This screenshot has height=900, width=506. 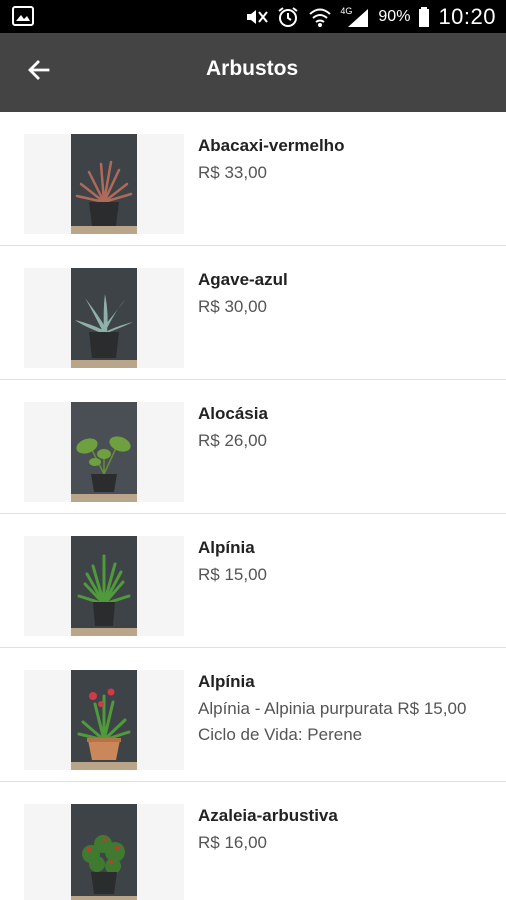 What do you see at coordinates (268, 815) in the screenshot?
I see `product-name: Azaleia-arbustiva` at bounding box center [268, 815].